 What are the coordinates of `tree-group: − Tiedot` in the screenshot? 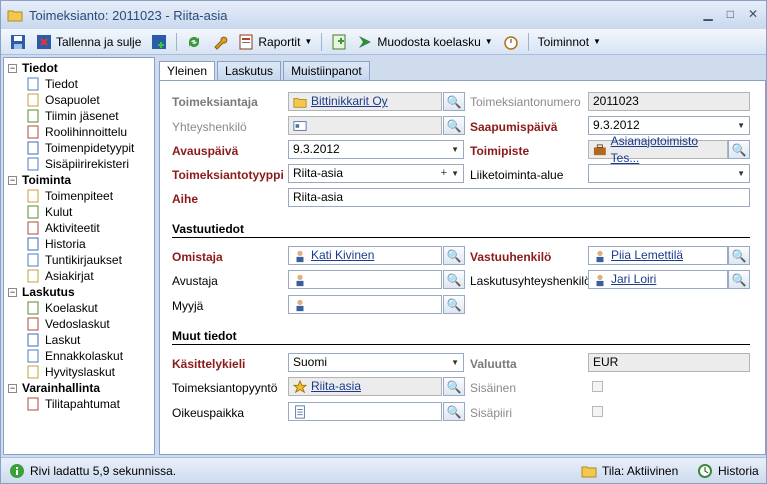 It's located at (79, 68).